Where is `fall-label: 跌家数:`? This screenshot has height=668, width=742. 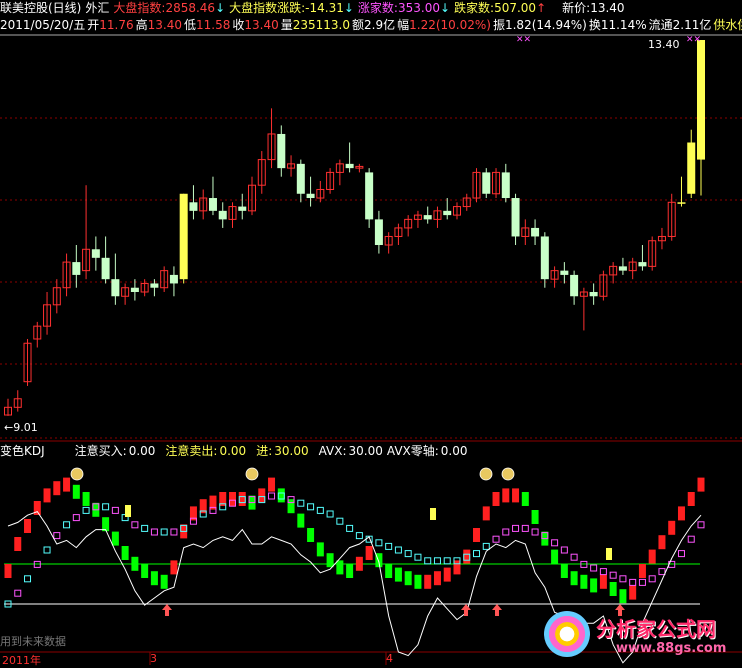 fall-label: 跌家数: is located at coordinates (474, 8).